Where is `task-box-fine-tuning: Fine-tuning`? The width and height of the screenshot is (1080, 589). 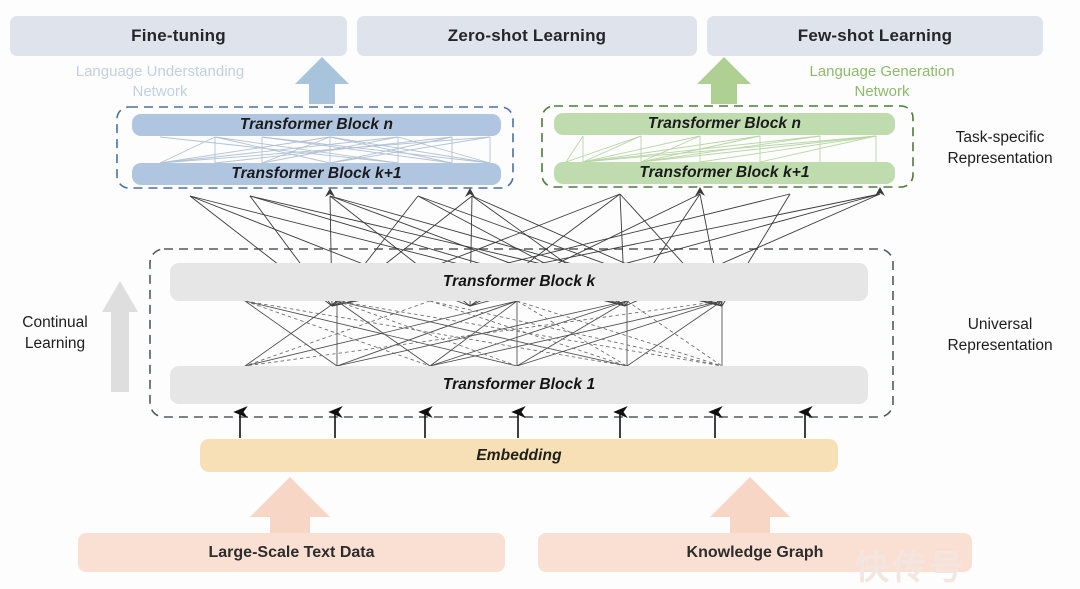 task-box-fine-tuning: Fine-tuning is located at coordinates (178, 36).